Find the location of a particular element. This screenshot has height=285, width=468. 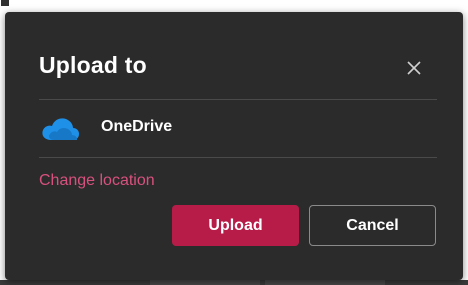

close-icon is located at coordinates (414, 68).